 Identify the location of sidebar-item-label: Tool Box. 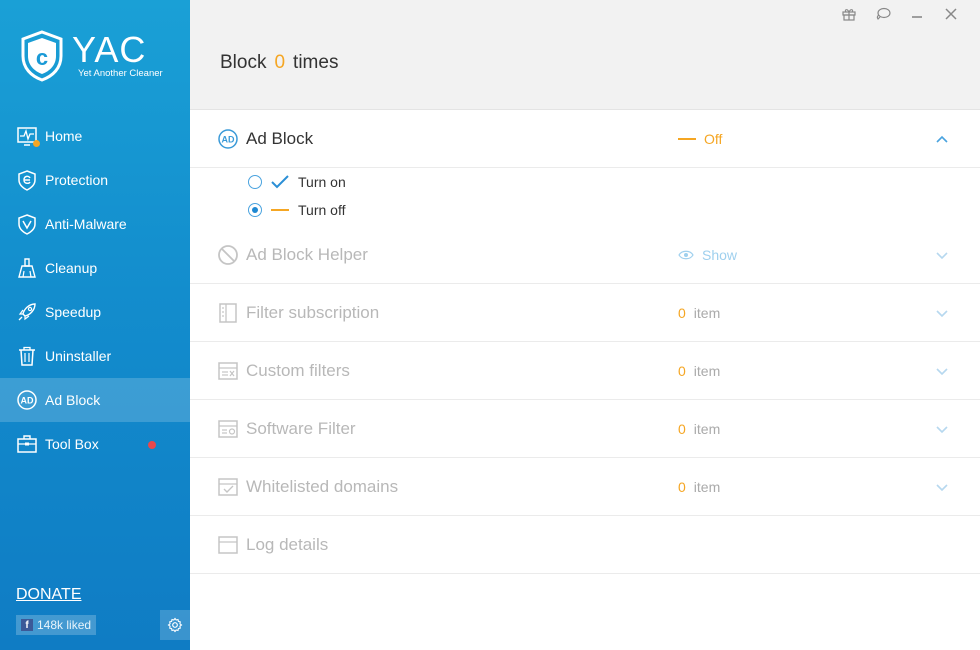
(72, 444).